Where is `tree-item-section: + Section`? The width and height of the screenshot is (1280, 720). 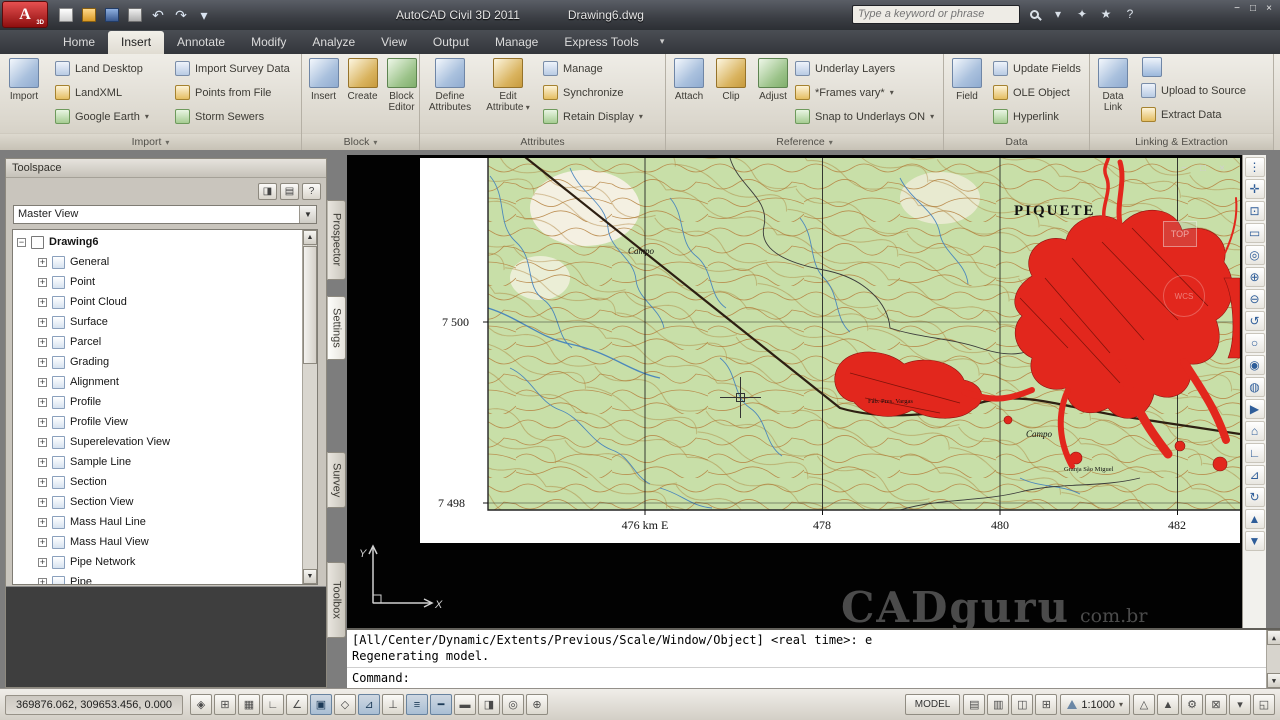 tree-item-section: + Section is located at coordinates (159, 482).